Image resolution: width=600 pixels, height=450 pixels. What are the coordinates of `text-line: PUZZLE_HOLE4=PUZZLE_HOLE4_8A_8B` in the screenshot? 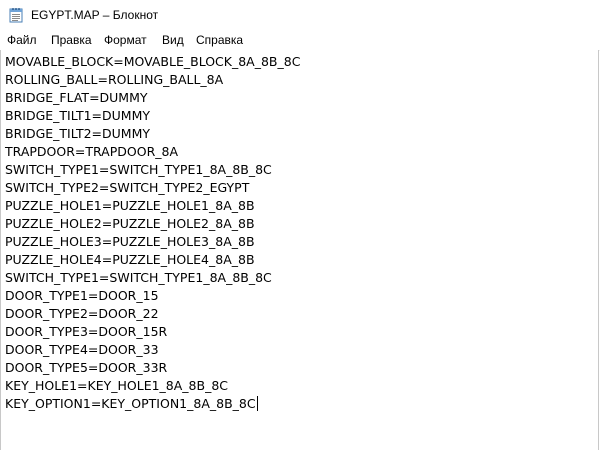 It's located at (130, 259).